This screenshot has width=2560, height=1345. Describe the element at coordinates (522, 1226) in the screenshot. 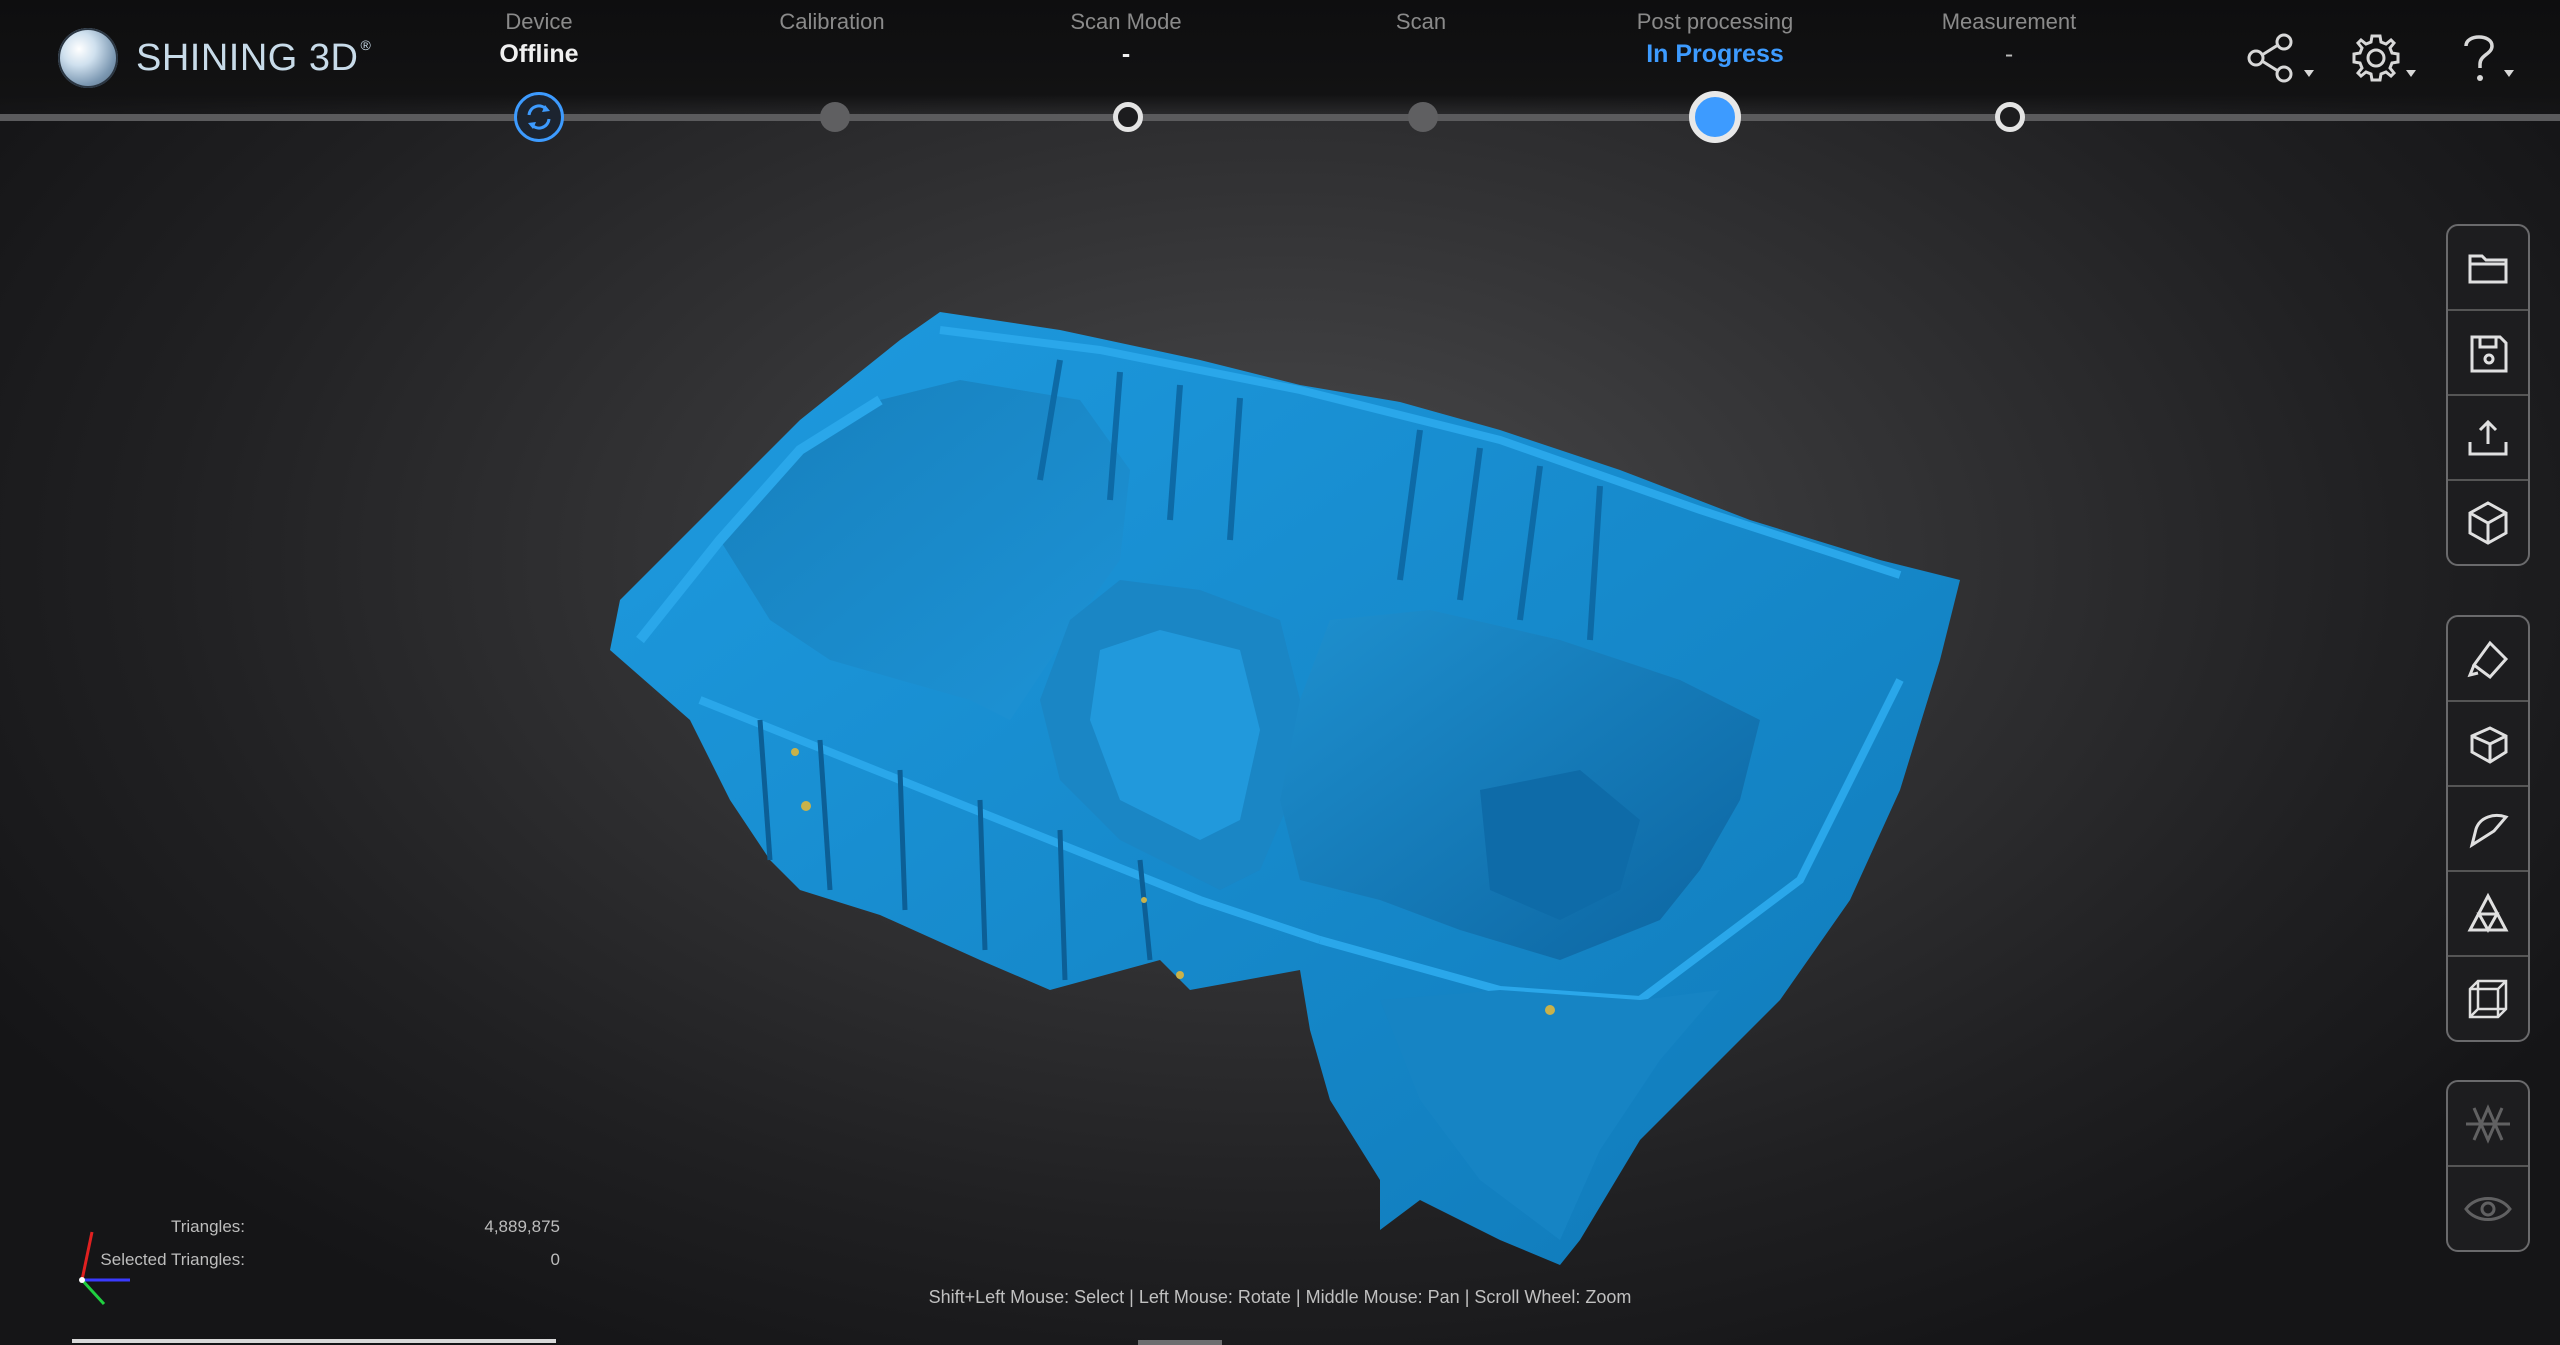

I see `triangles-value: 4,889,875` at that location.